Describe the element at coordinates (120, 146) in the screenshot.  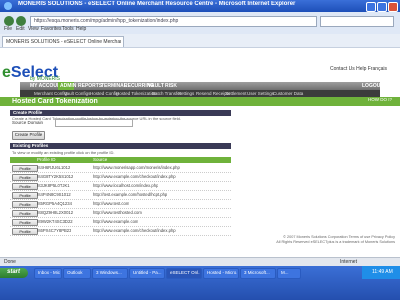
I see `existing-profiles-header: Existing Profiles` at that location.